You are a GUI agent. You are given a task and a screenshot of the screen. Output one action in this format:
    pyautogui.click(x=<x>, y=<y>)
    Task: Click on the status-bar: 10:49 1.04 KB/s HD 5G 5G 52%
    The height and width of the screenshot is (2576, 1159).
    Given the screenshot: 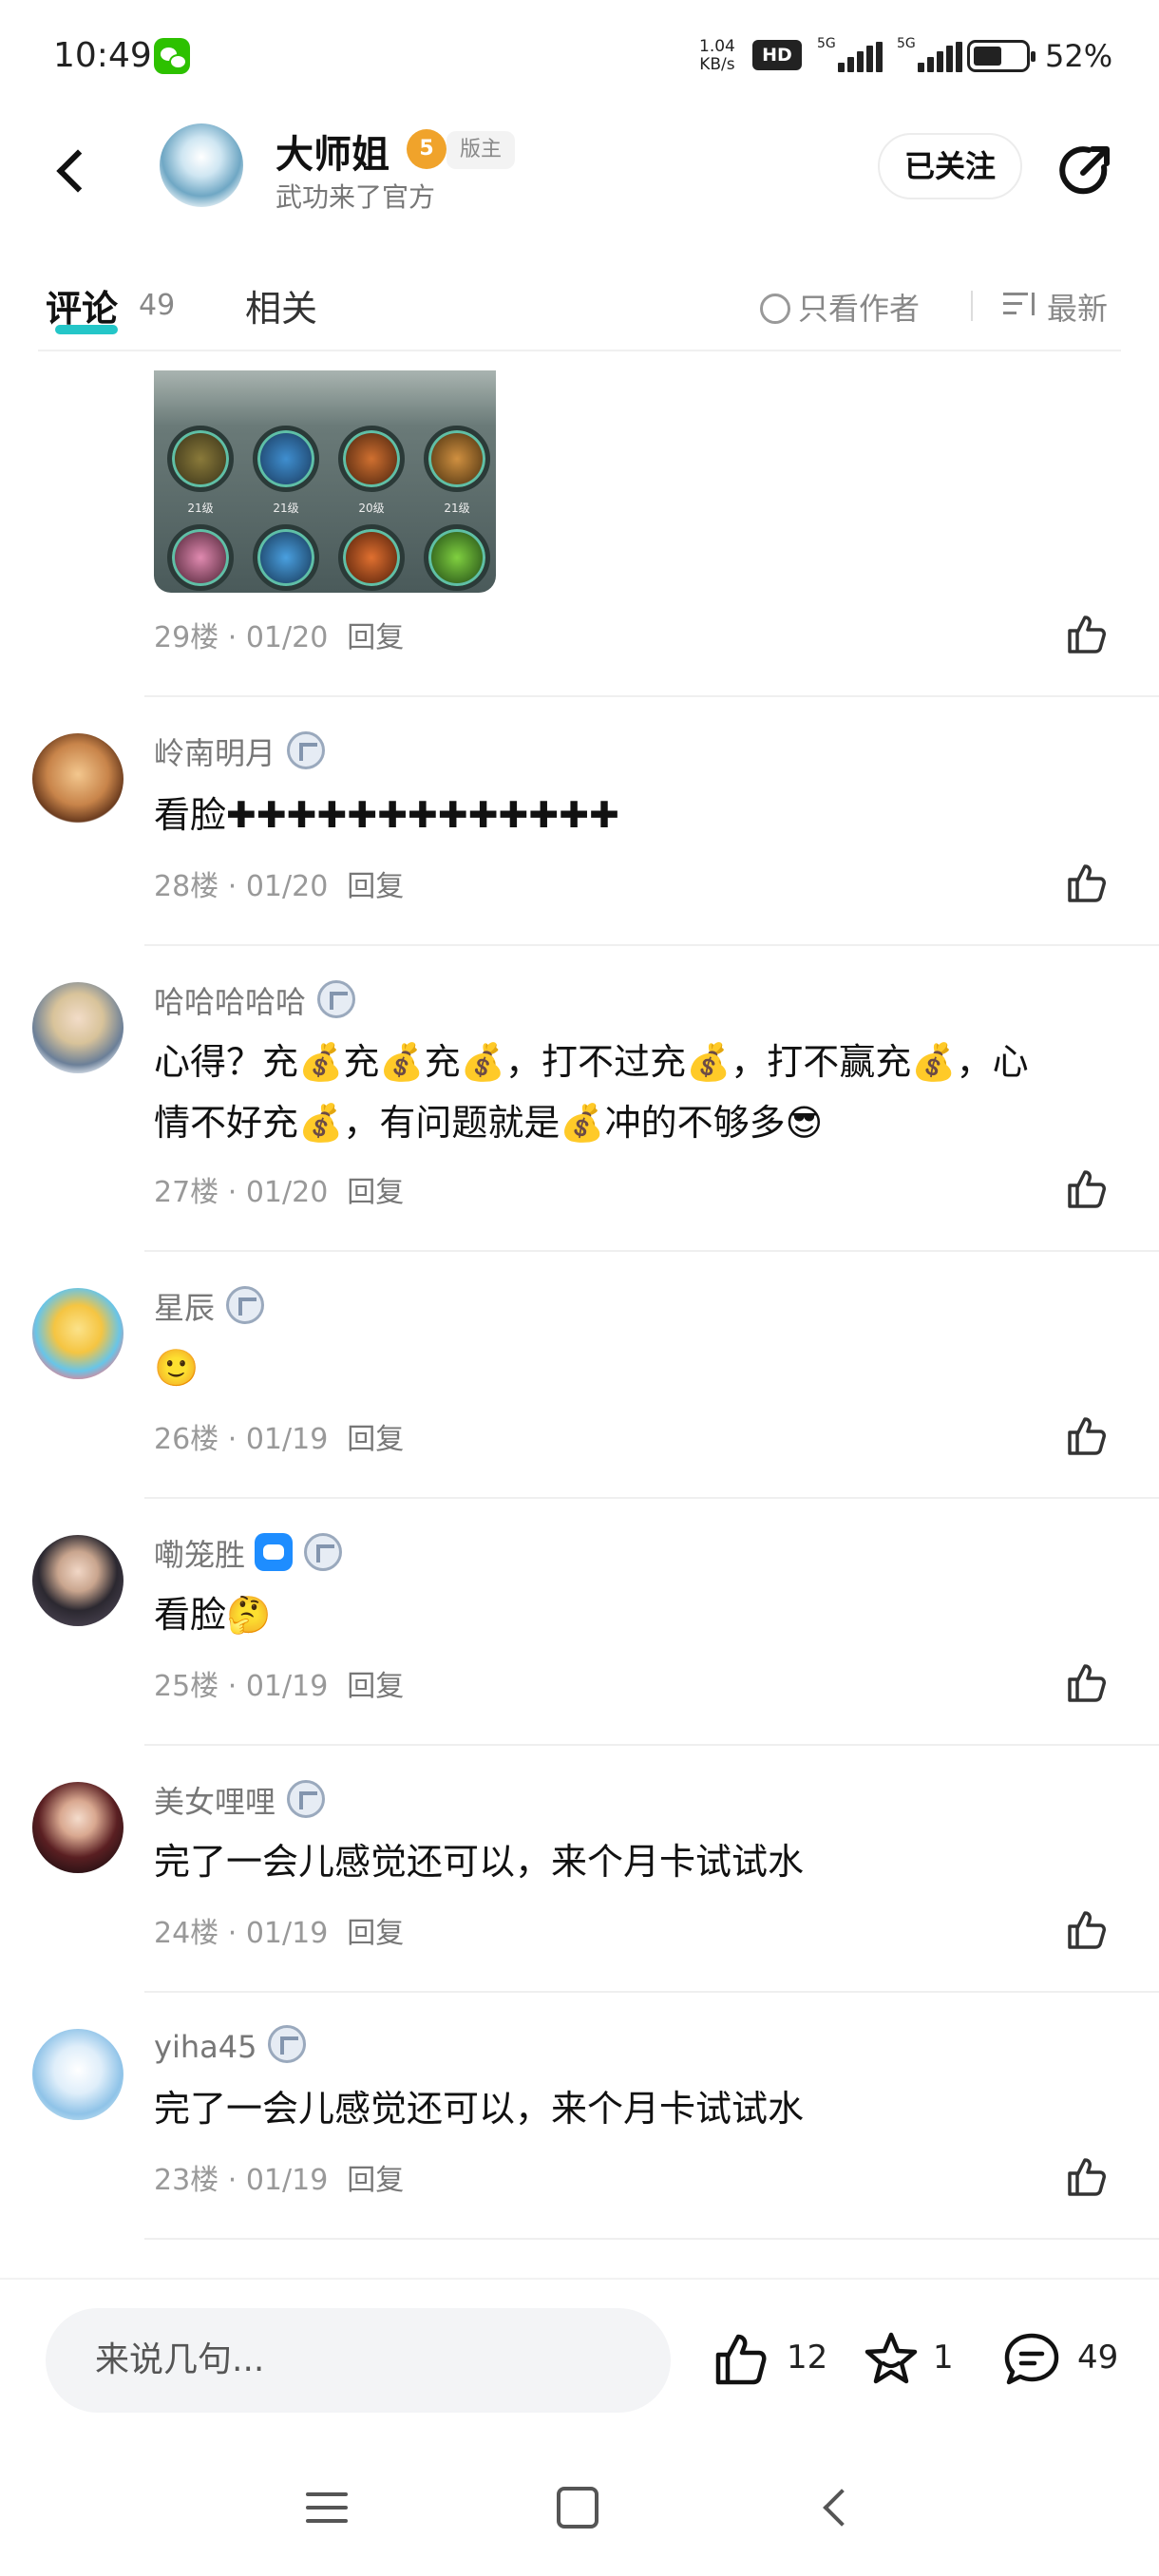 What is the action you would take?
    pyautogui.click(x=579, y=57)
    